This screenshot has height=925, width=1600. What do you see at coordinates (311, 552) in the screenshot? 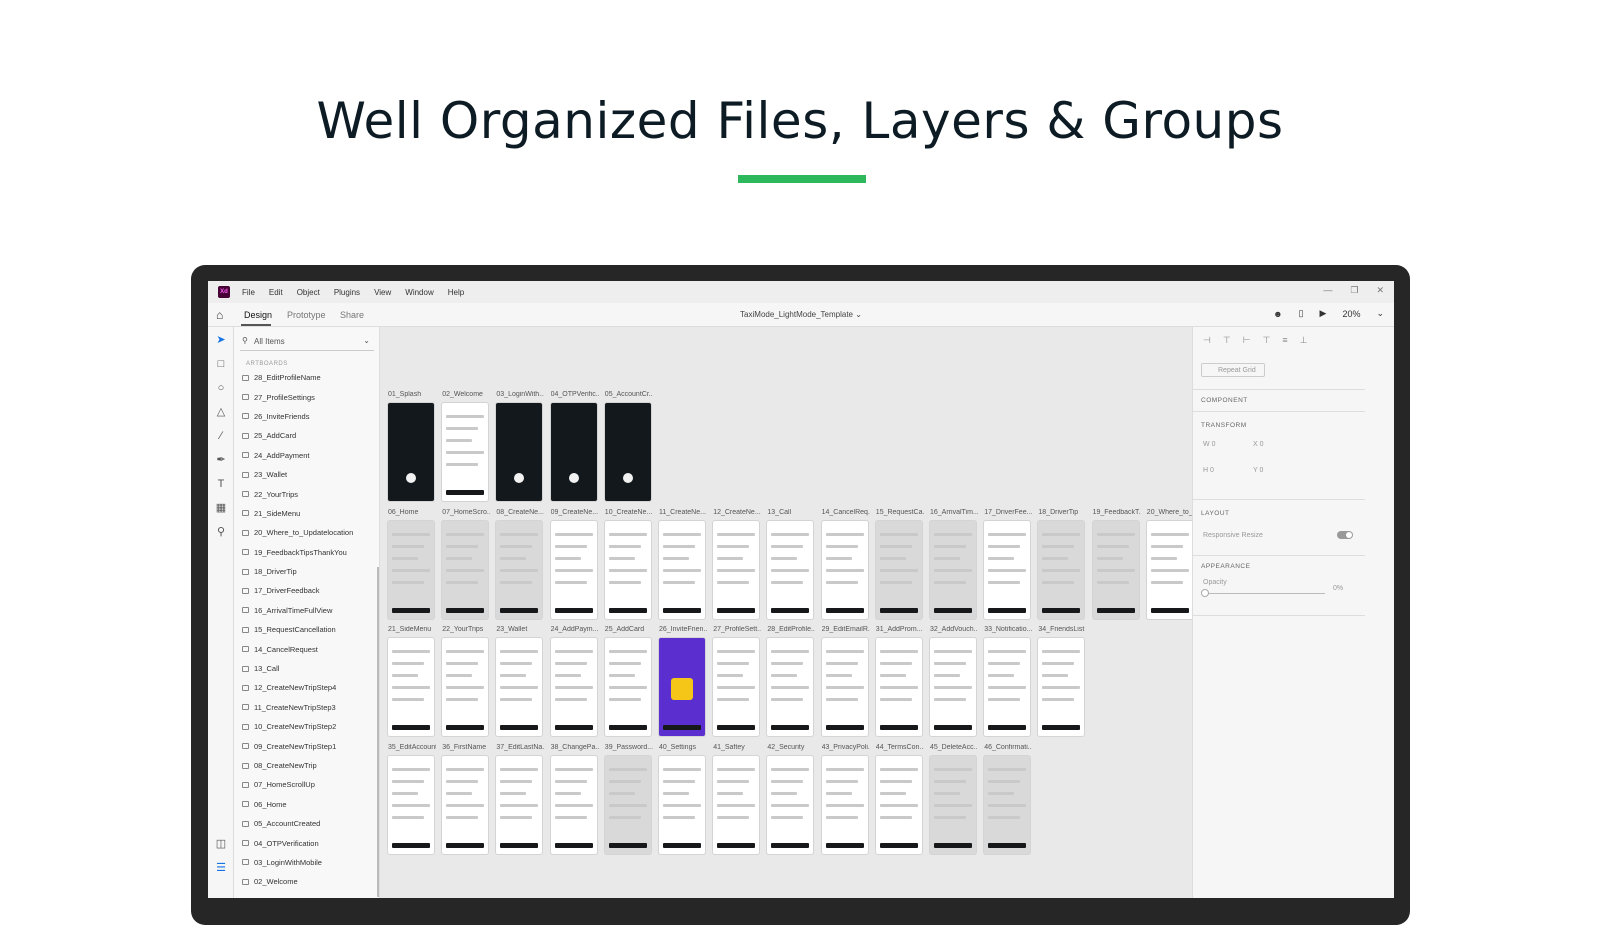
I see `layer-item: 19_FeedbackTipsThankYou` at bounding box center [311, 552].